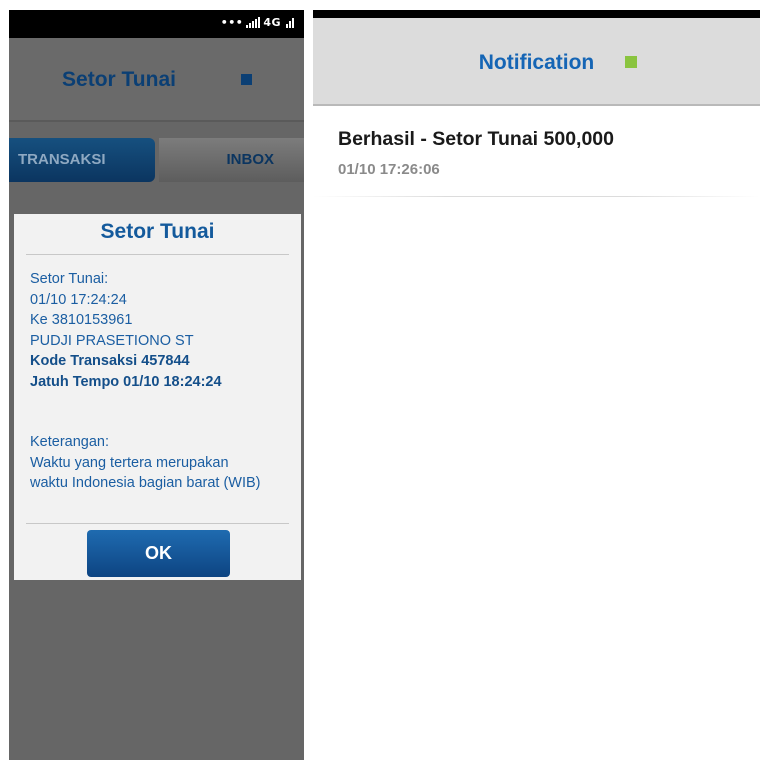 Image resolution: width=770 pixels, height=770 pixels. What do you see at coordinates (389, 169) in the screenshot?
I see `notification-item-time: 01/10 17:26:06` at bounding box center [389, 169].